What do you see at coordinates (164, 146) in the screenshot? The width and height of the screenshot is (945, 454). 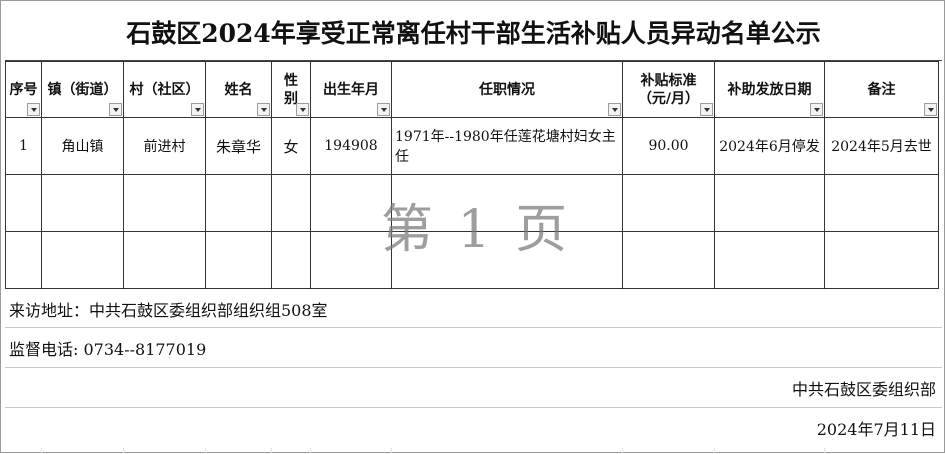 I see `cell-village: 前进村` at bounding box center [164, 146].